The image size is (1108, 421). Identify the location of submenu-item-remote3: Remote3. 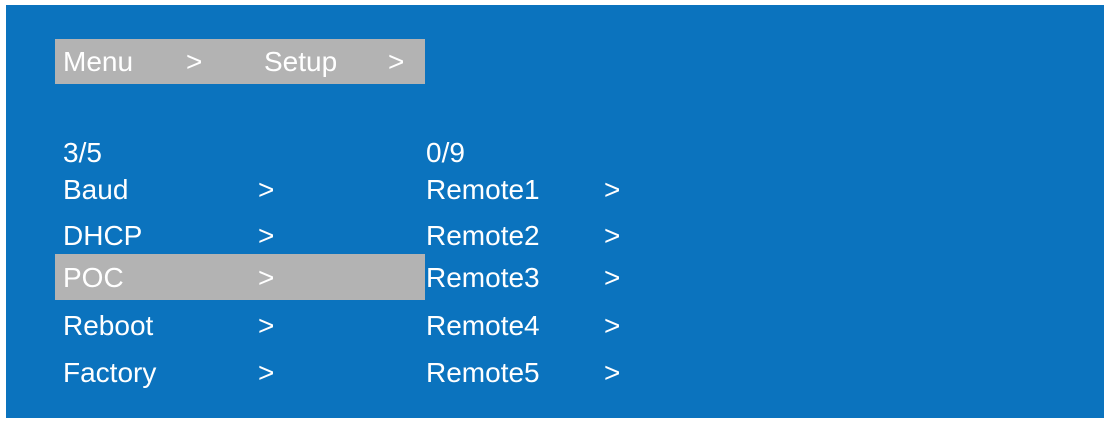
(483, 278).